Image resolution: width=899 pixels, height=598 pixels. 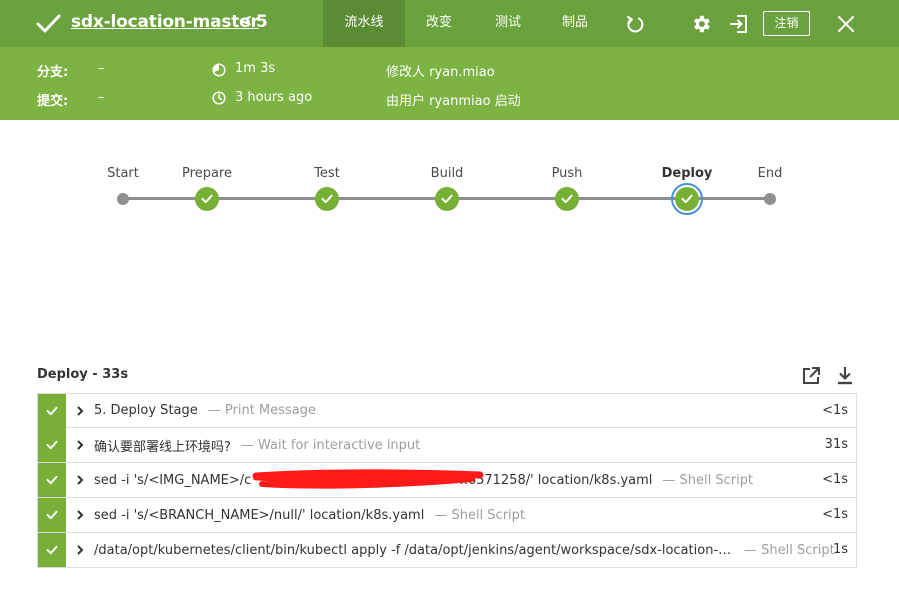 I want to click on exit-icon, so click(x=739, y=23).